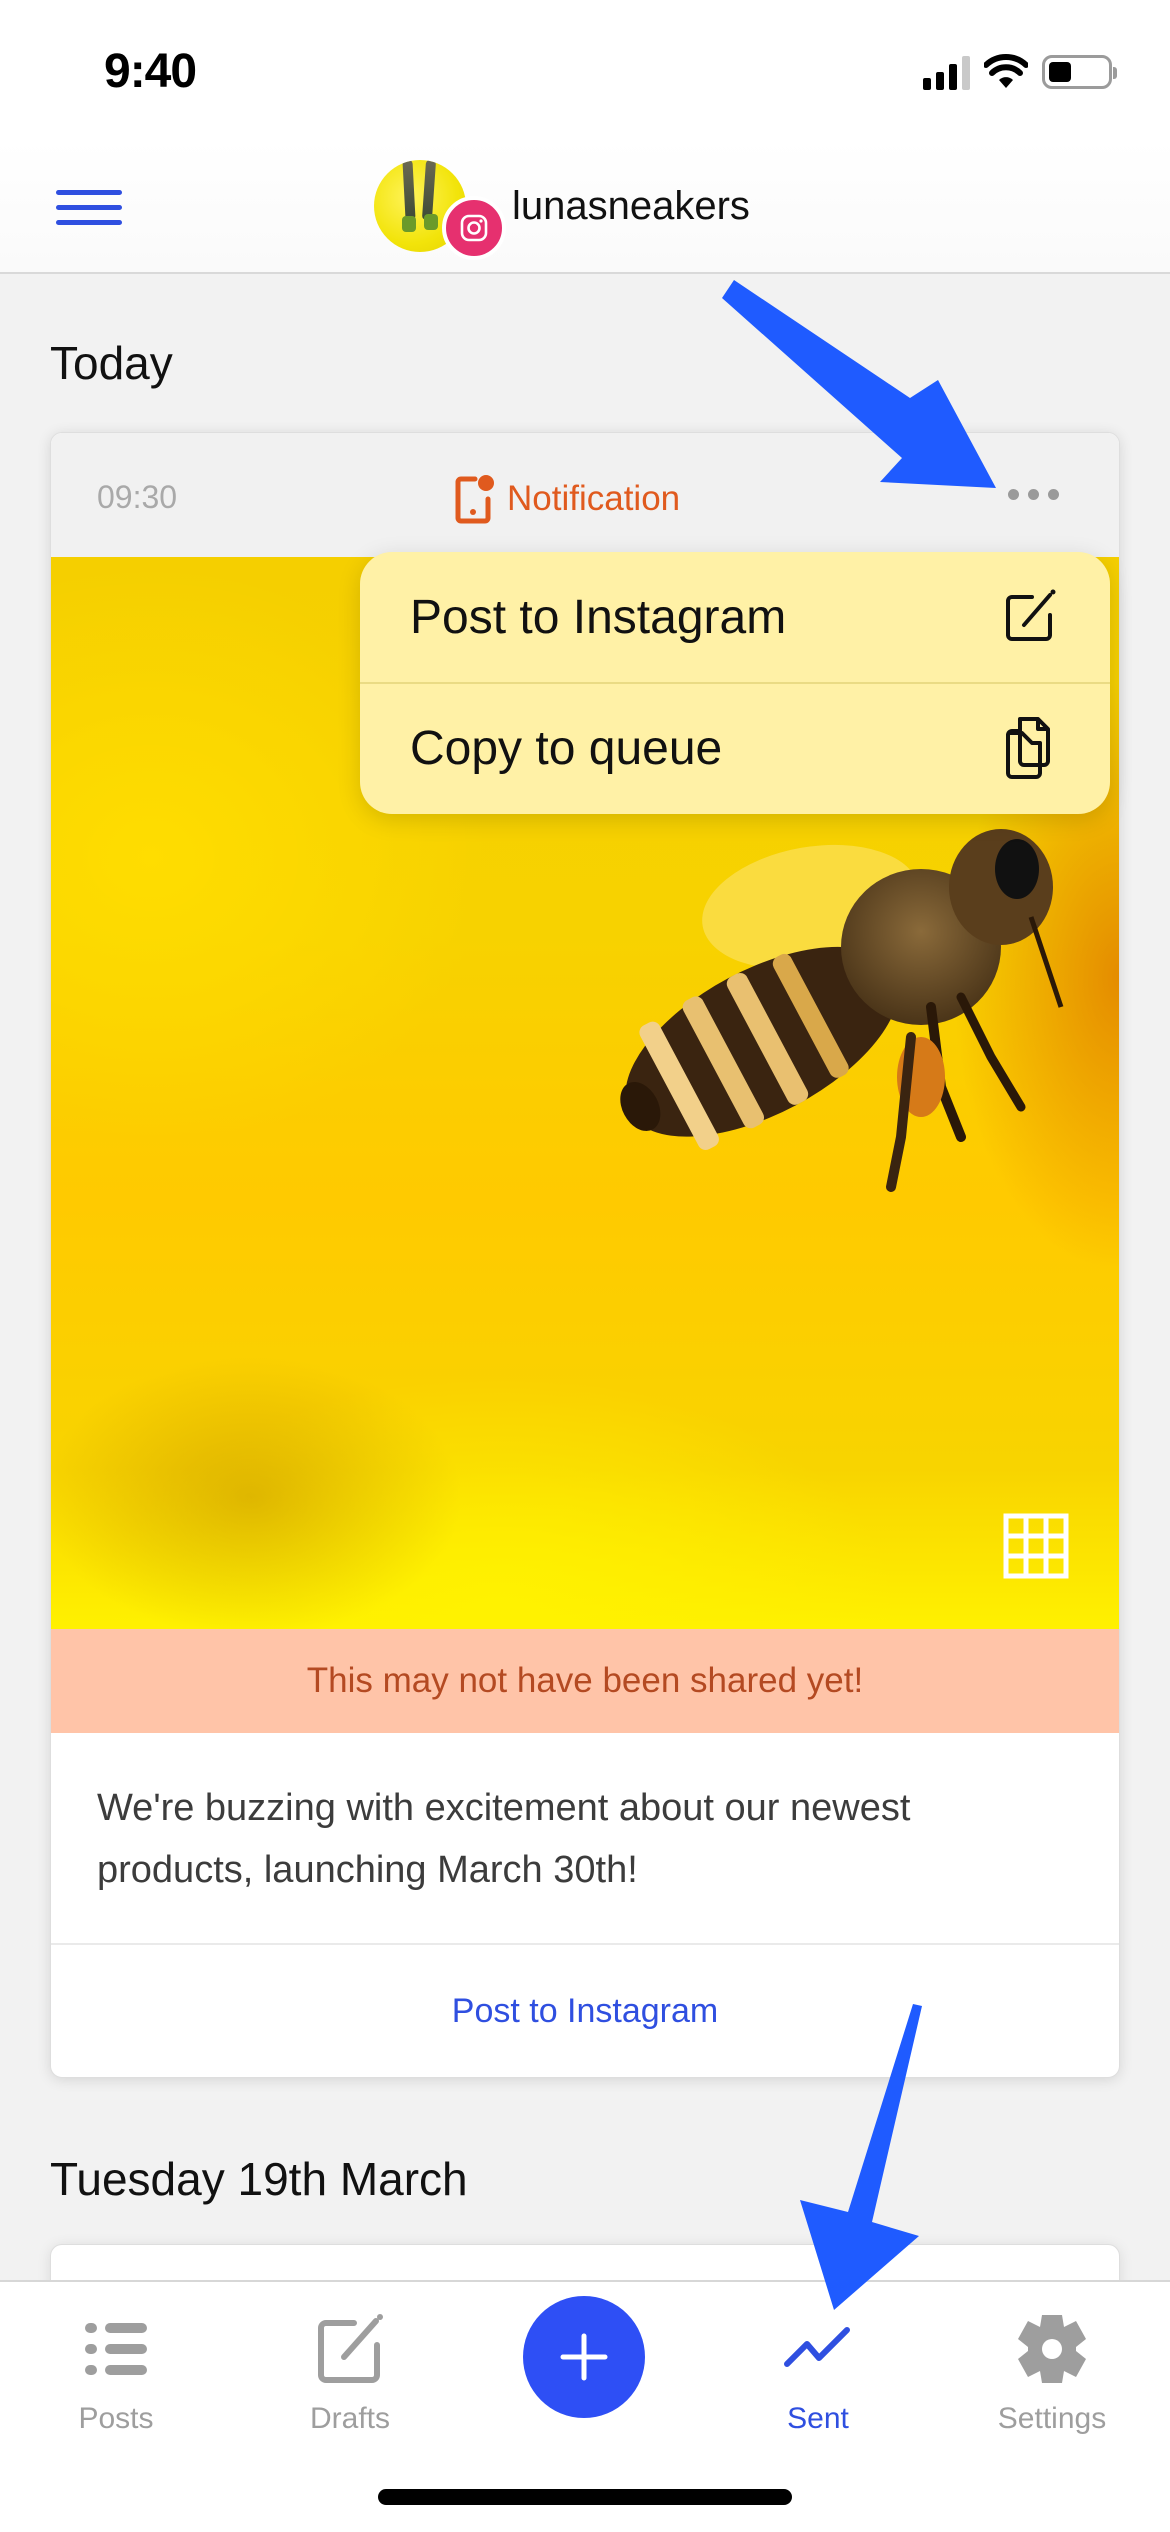 The width and height of the screenshot is (1170, 2532). I want to click on account-name: lunasneakers, so click(631, 205).